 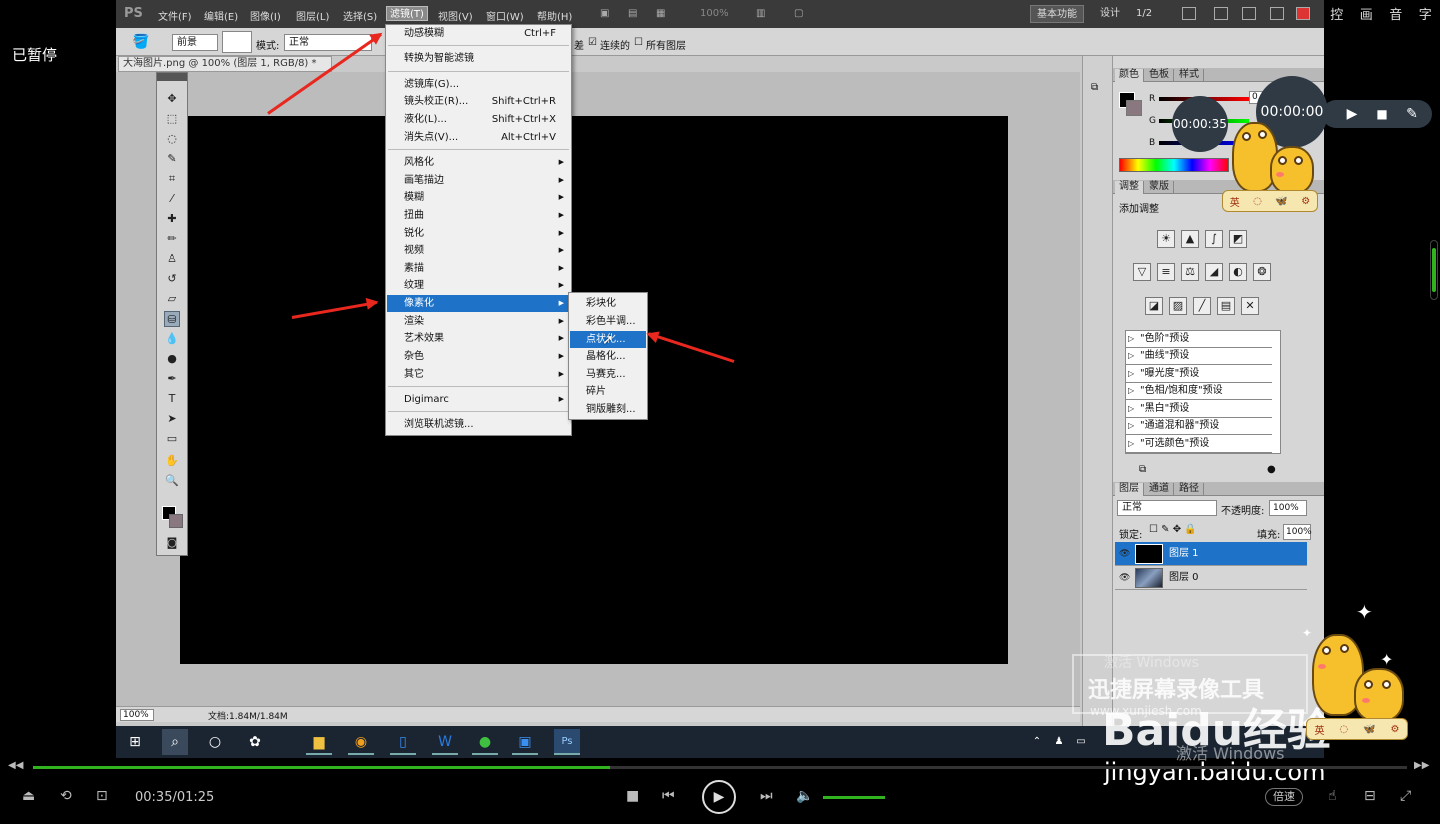 I want to click on preset-levels: "色阶"预设, so click(x=1199, y=339).